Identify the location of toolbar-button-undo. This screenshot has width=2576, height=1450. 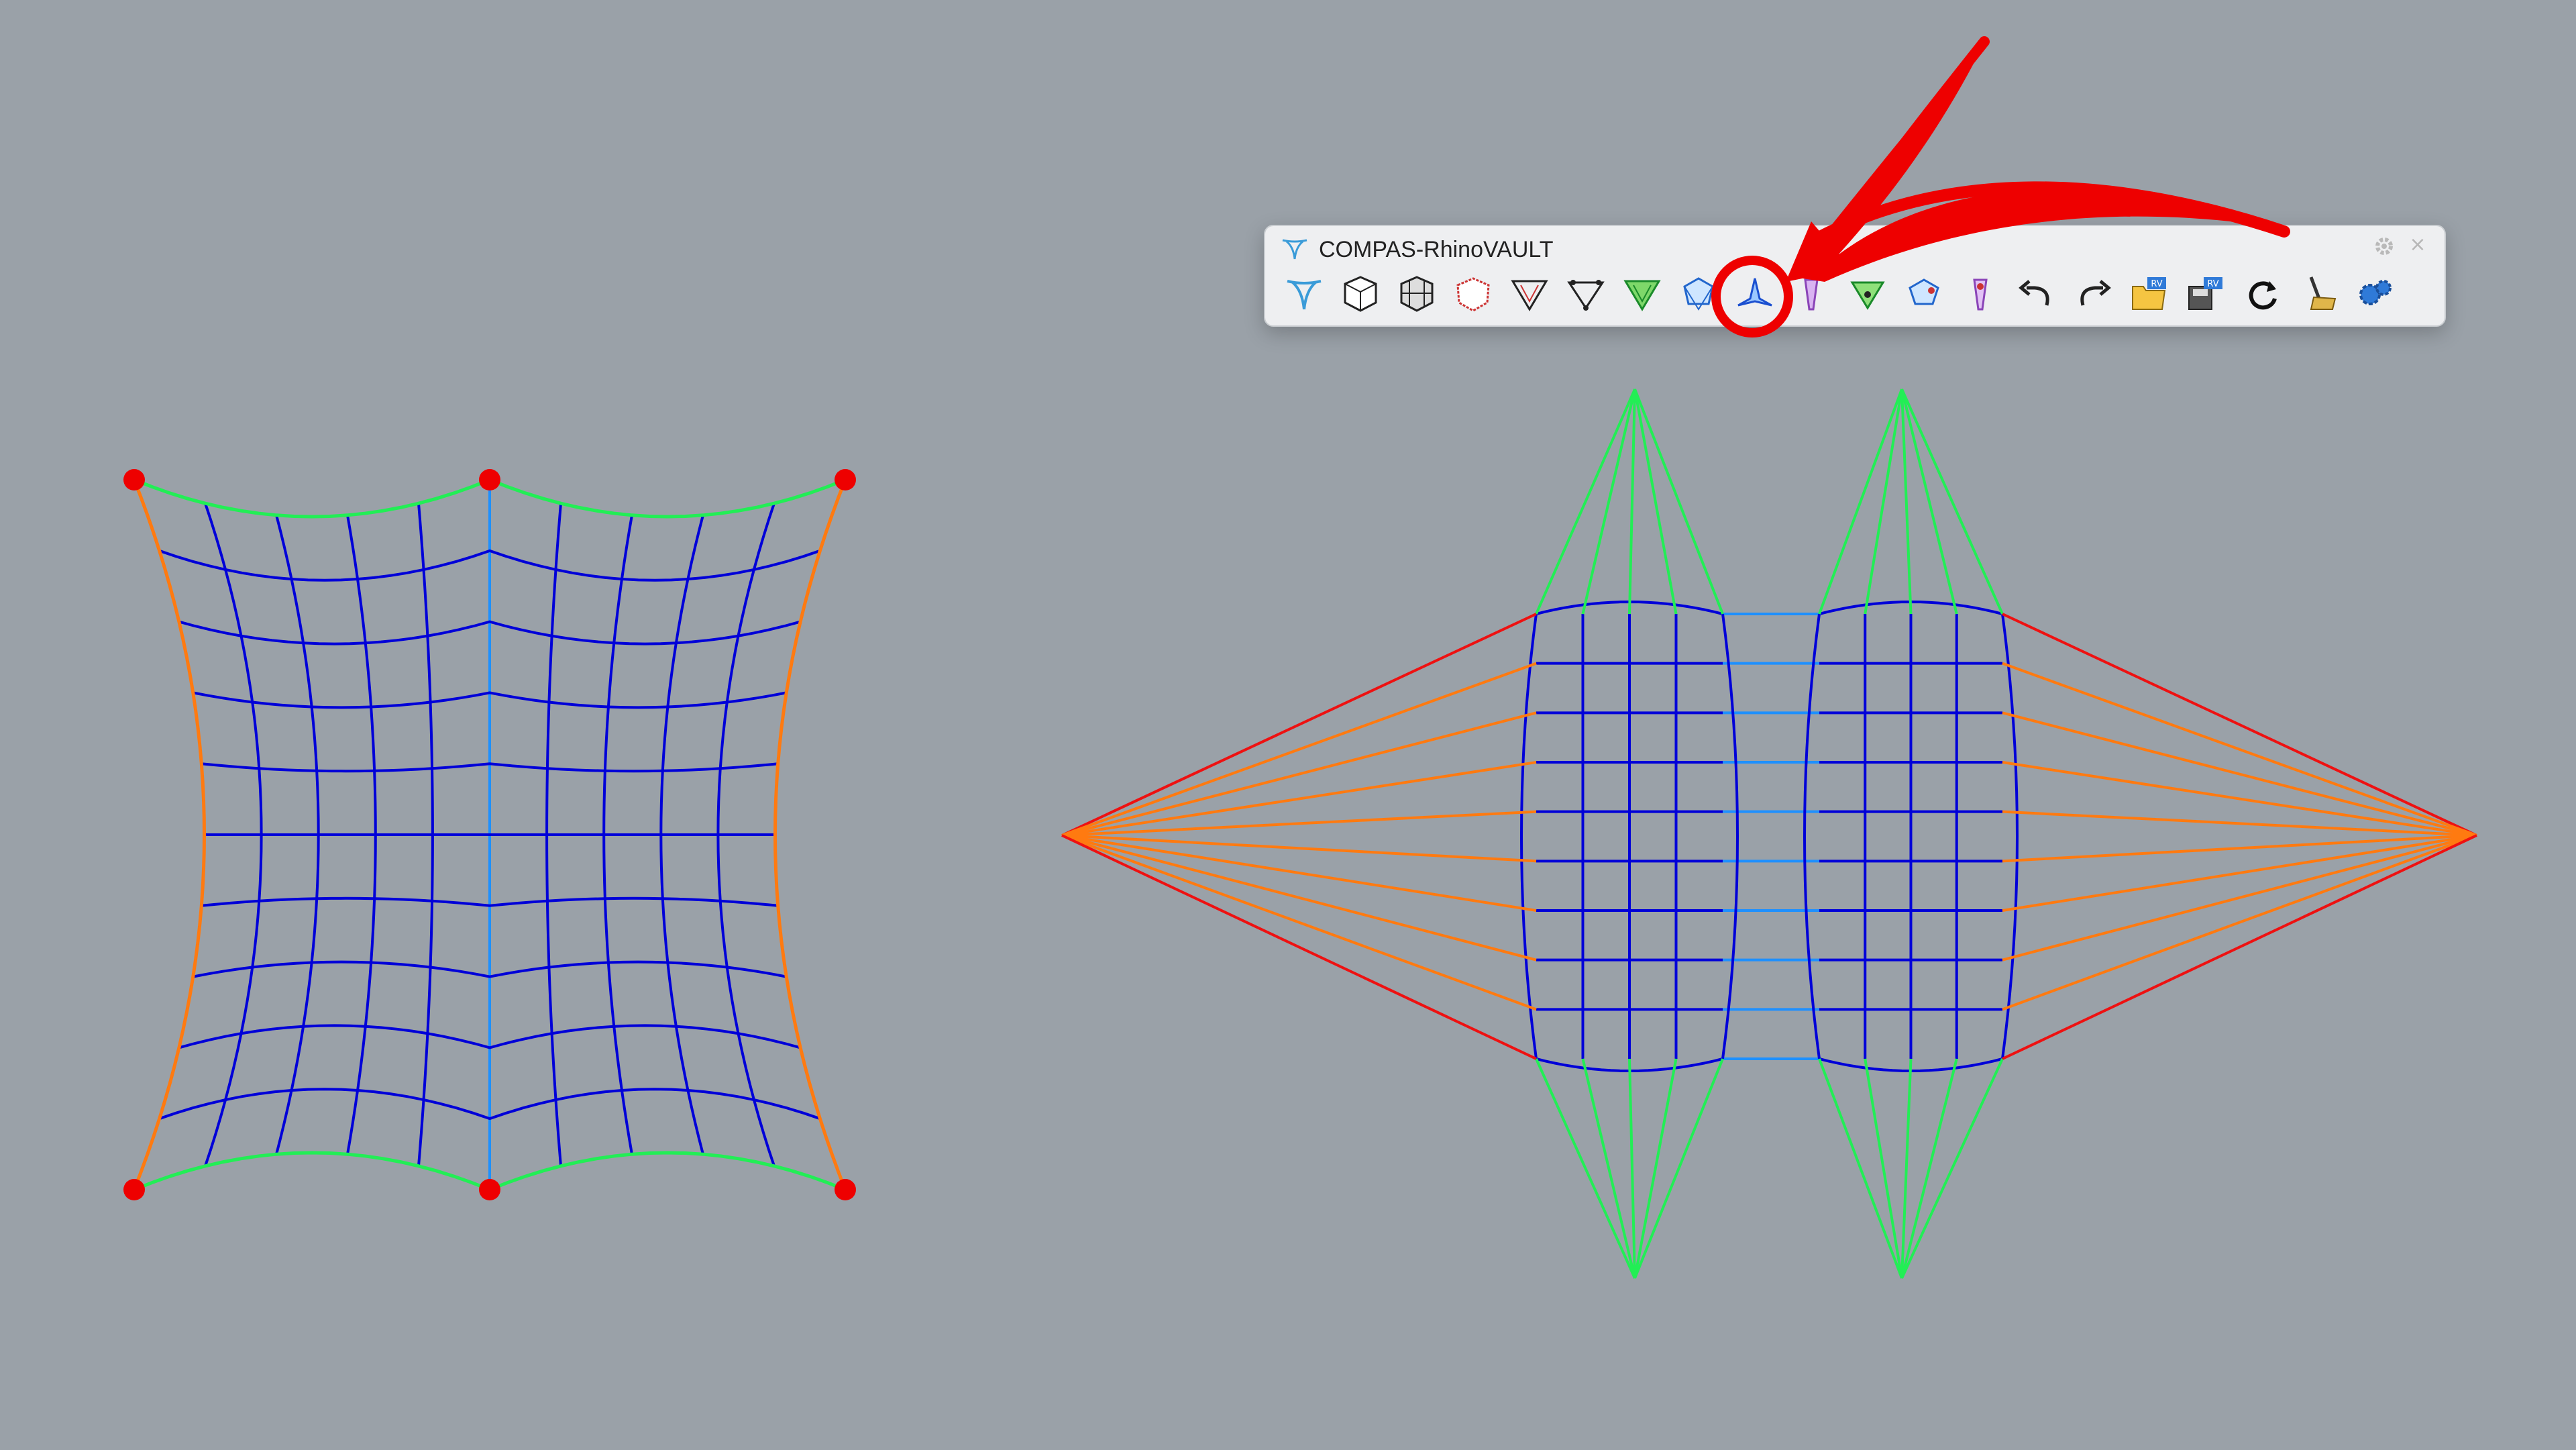
(2036, 294).